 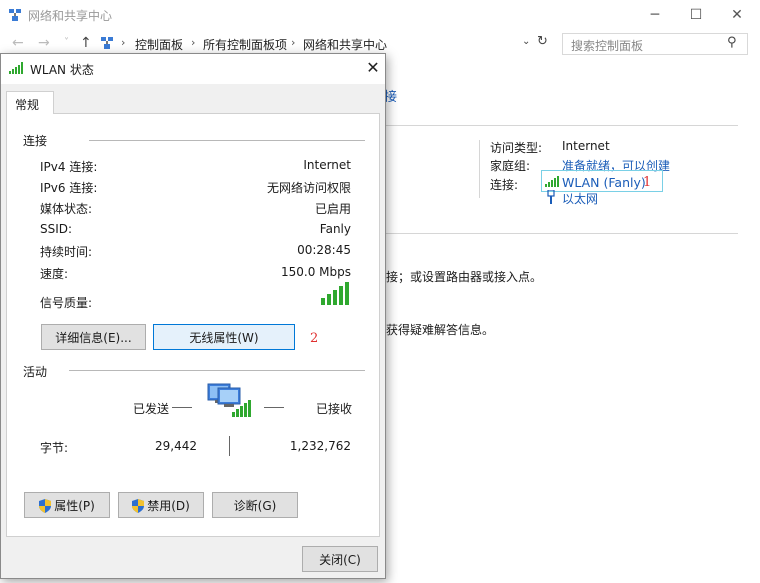 I want to click on breadcrumb-all-items: 所有控制面板项, so click(x=245, y=44).